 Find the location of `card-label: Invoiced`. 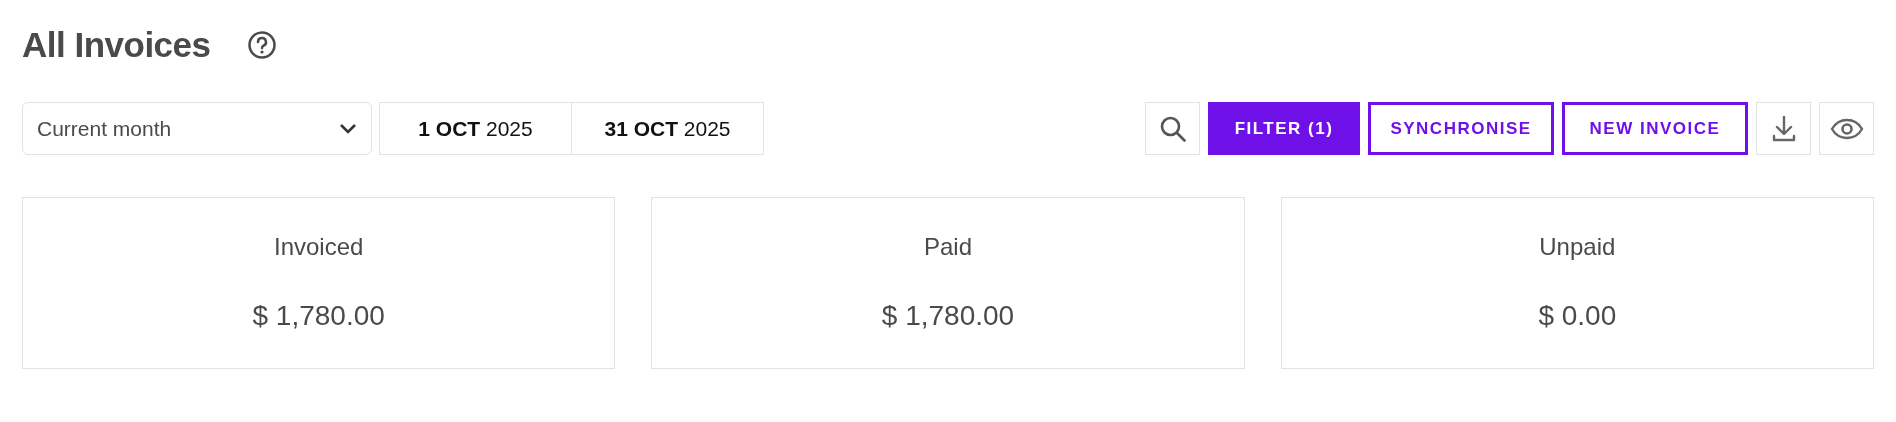

card-label: Invoiced is located at coordinates (318, 247).